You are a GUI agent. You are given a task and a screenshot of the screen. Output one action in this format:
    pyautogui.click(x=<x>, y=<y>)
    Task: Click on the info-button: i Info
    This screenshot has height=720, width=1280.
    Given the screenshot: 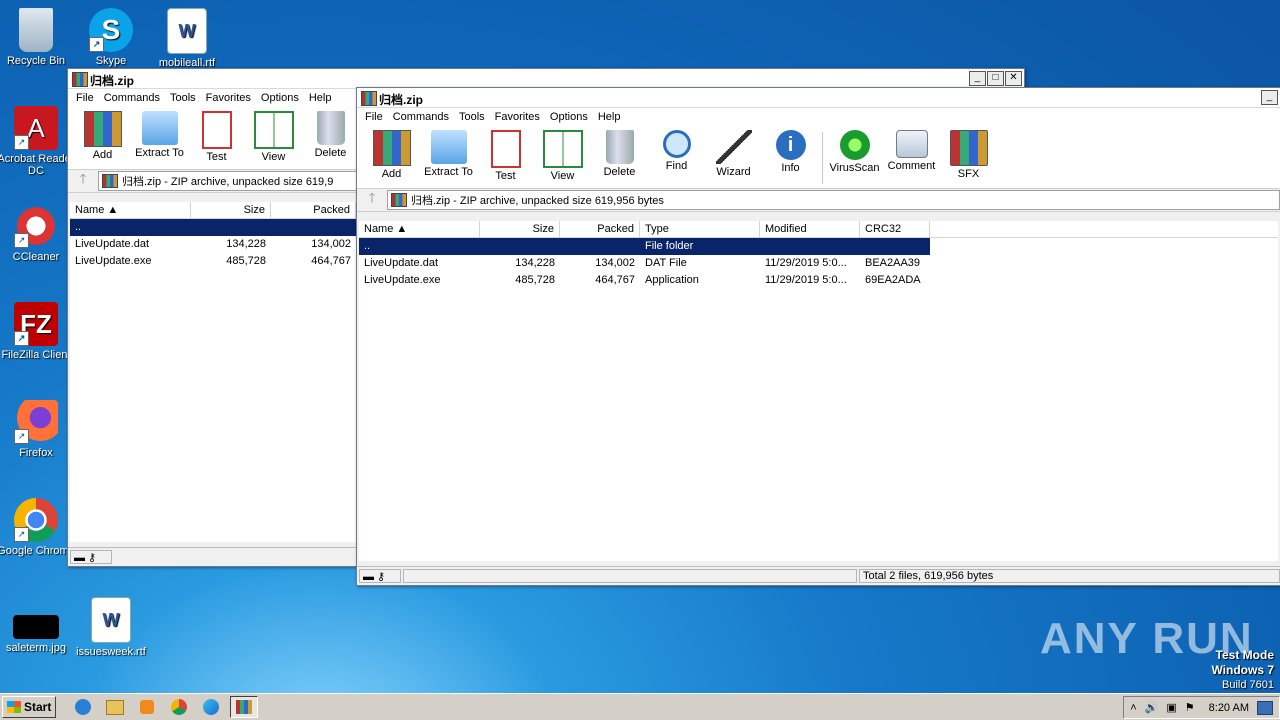 What is the action you would take?
    pyautogui.click(x=790, y=150)
    